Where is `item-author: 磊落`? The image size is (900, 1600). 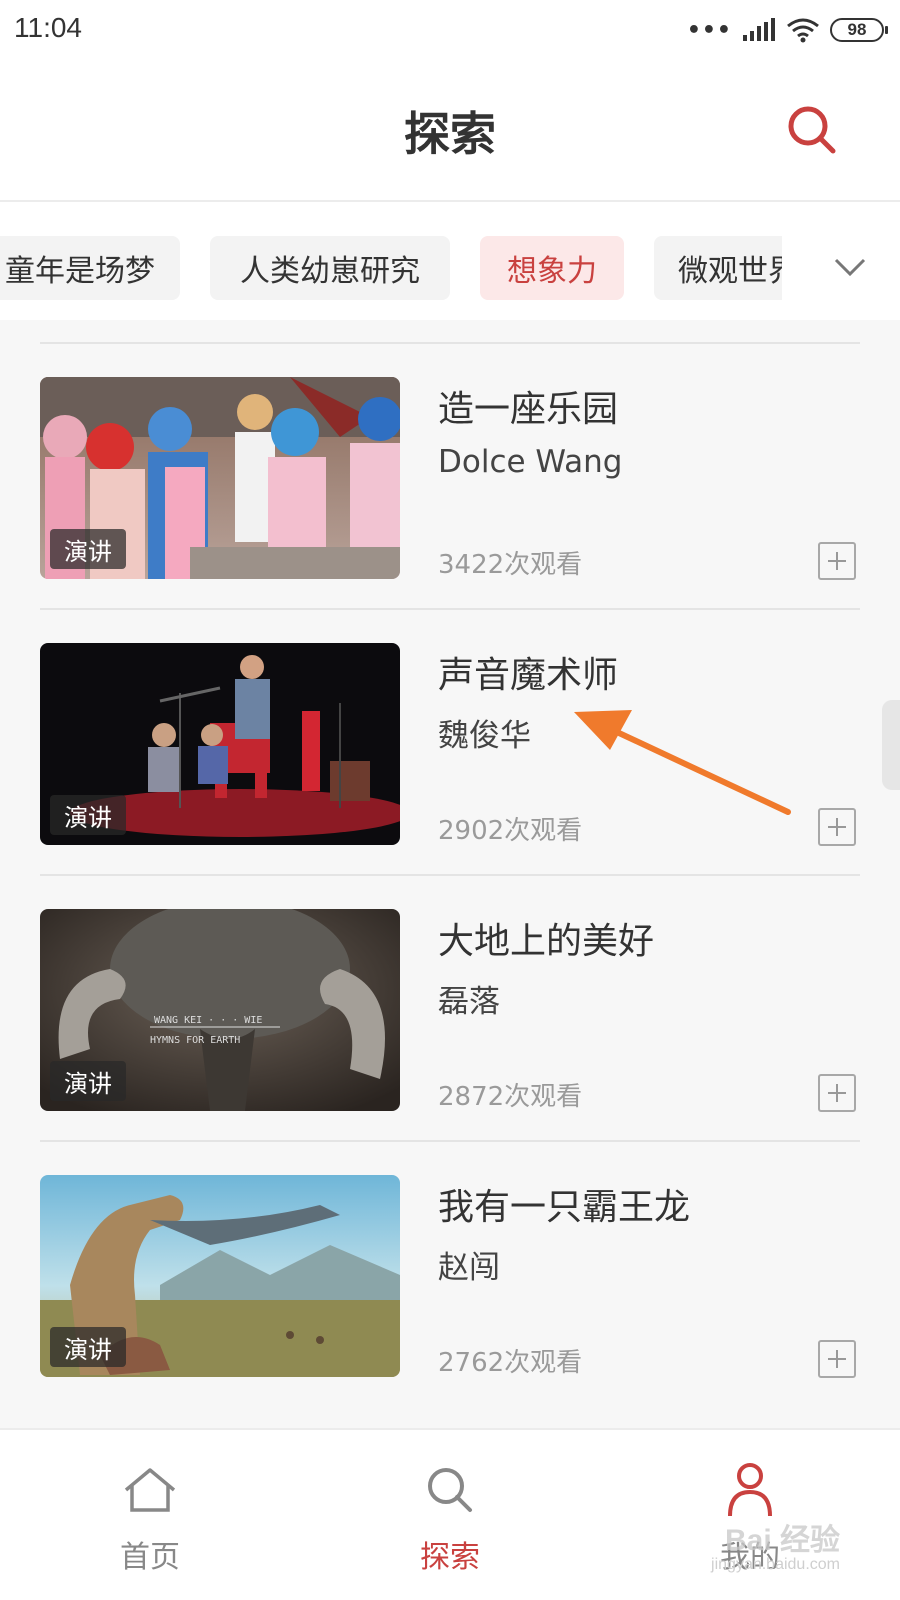 item-author: 磊落 is located at coordinates (469, 1002).